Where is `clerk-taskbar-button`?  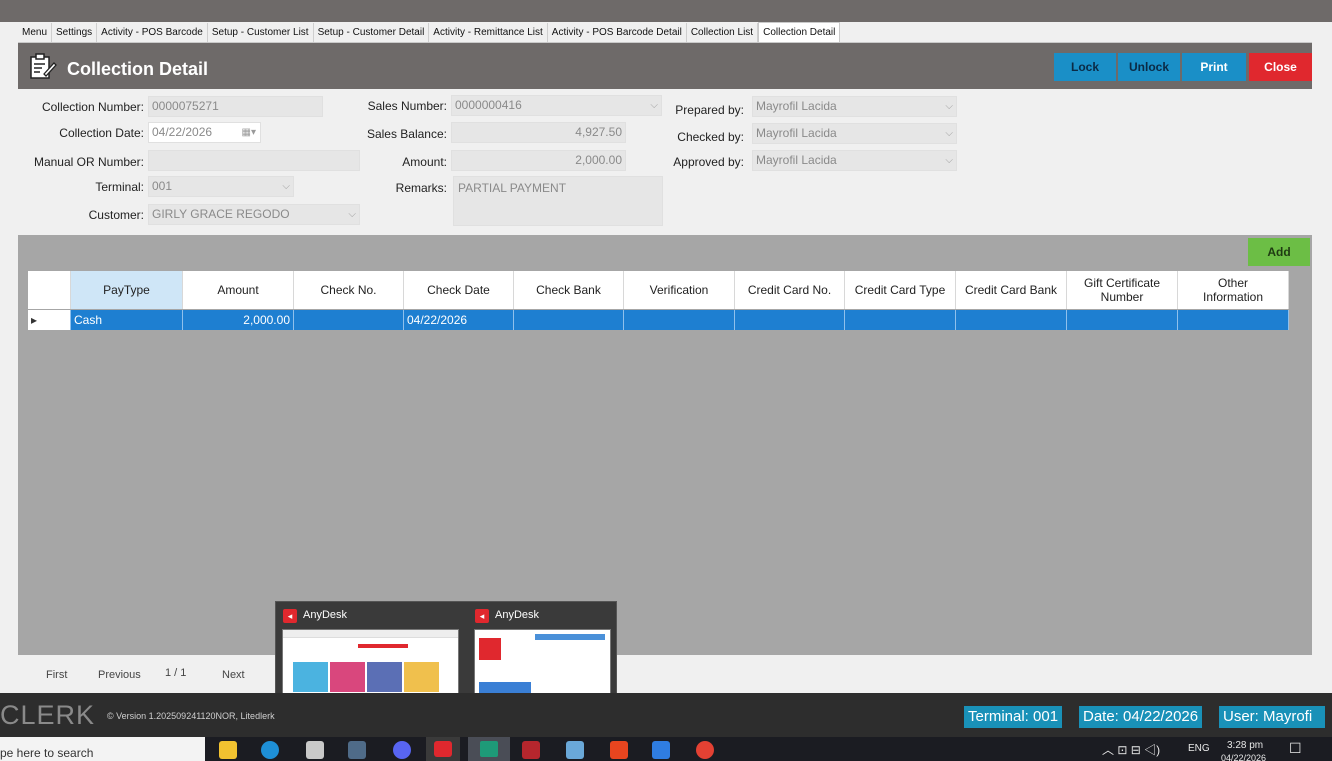 clerk-taskbar-button is located at coordinates (489, 749).